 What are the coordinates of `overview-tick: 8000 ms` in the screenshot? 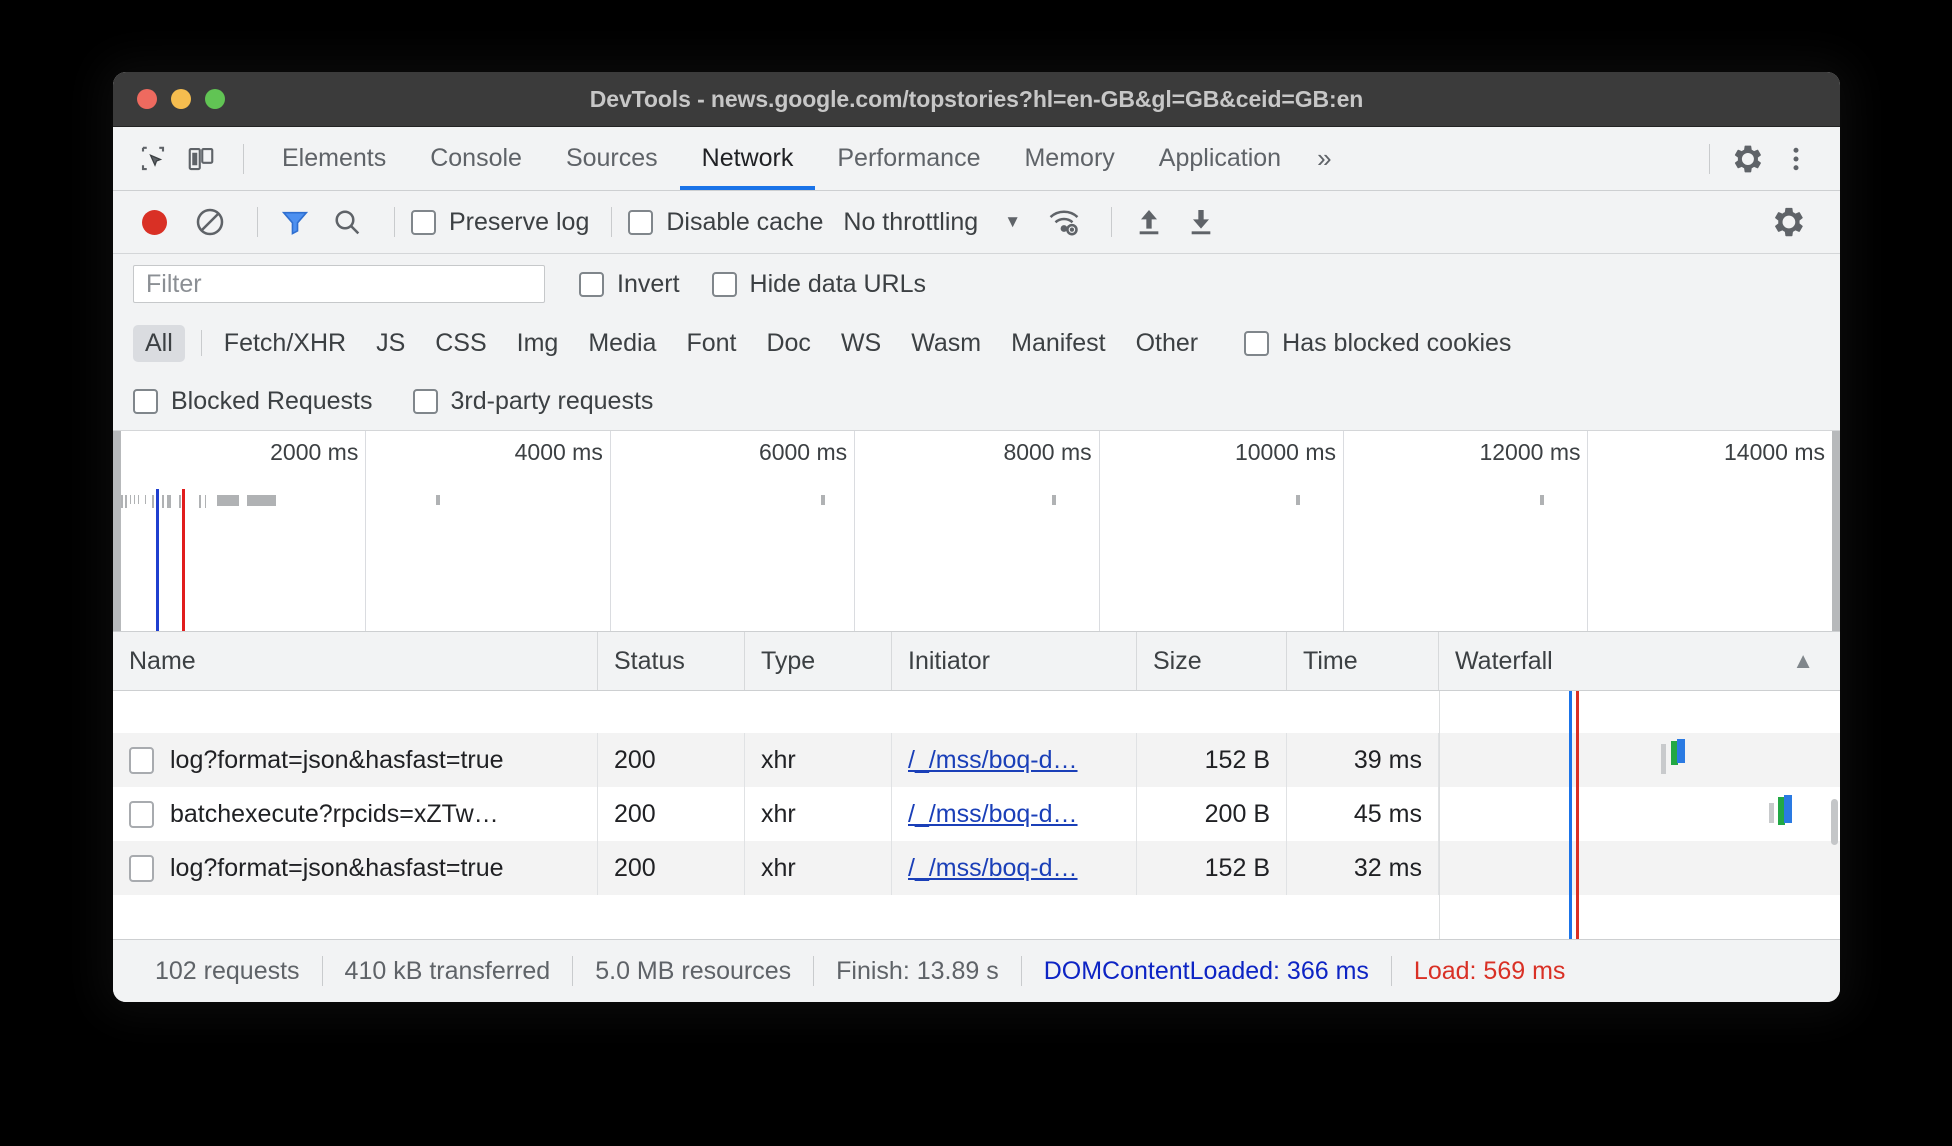 It's located at (1047, 452).